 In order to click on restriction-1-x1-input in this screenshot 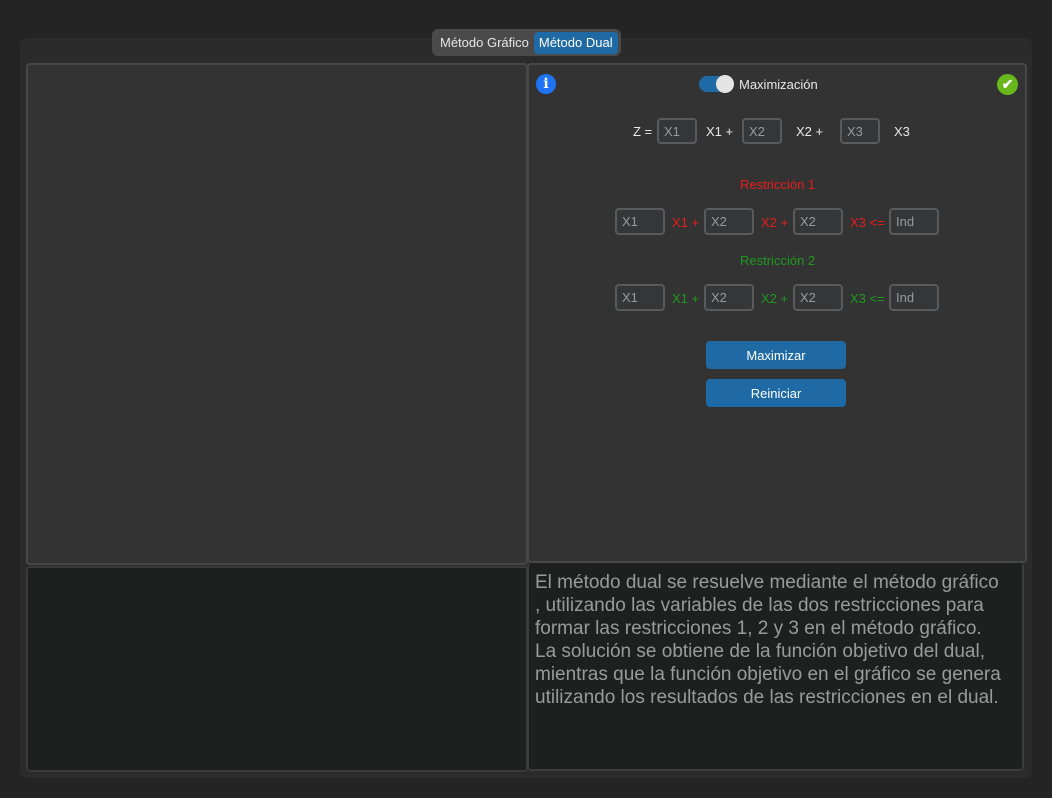, I will do `click(640, 221)`.